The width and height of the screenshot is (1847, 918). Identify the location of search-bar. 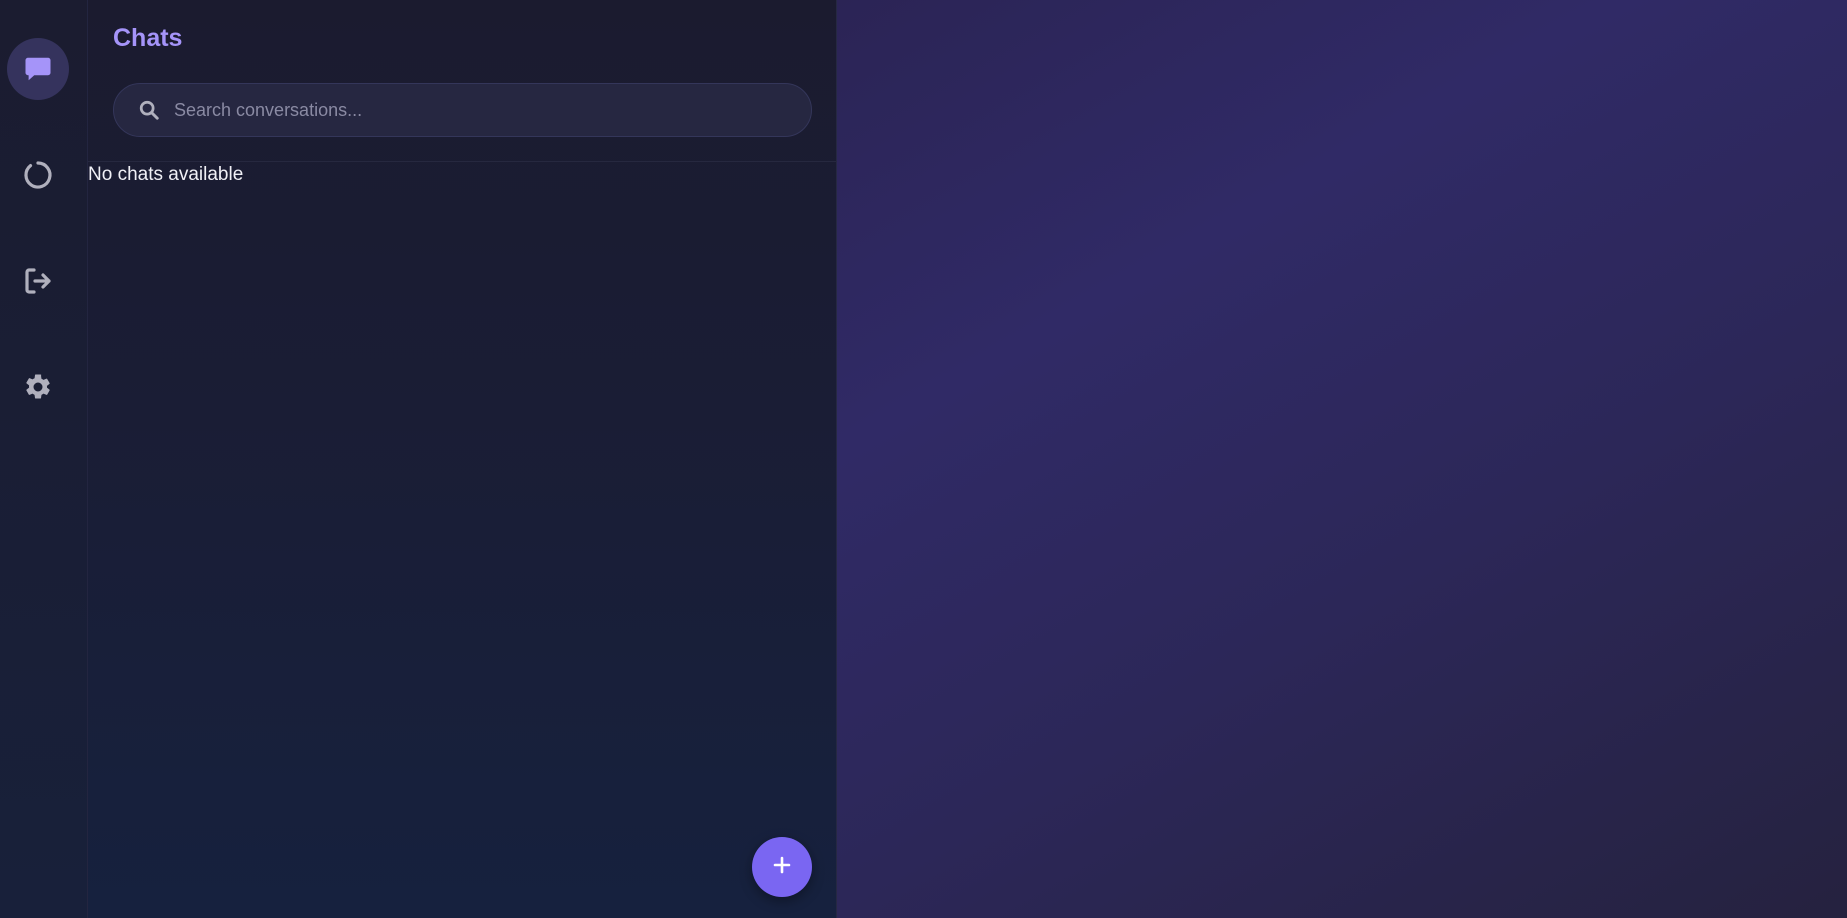
(462, 110).